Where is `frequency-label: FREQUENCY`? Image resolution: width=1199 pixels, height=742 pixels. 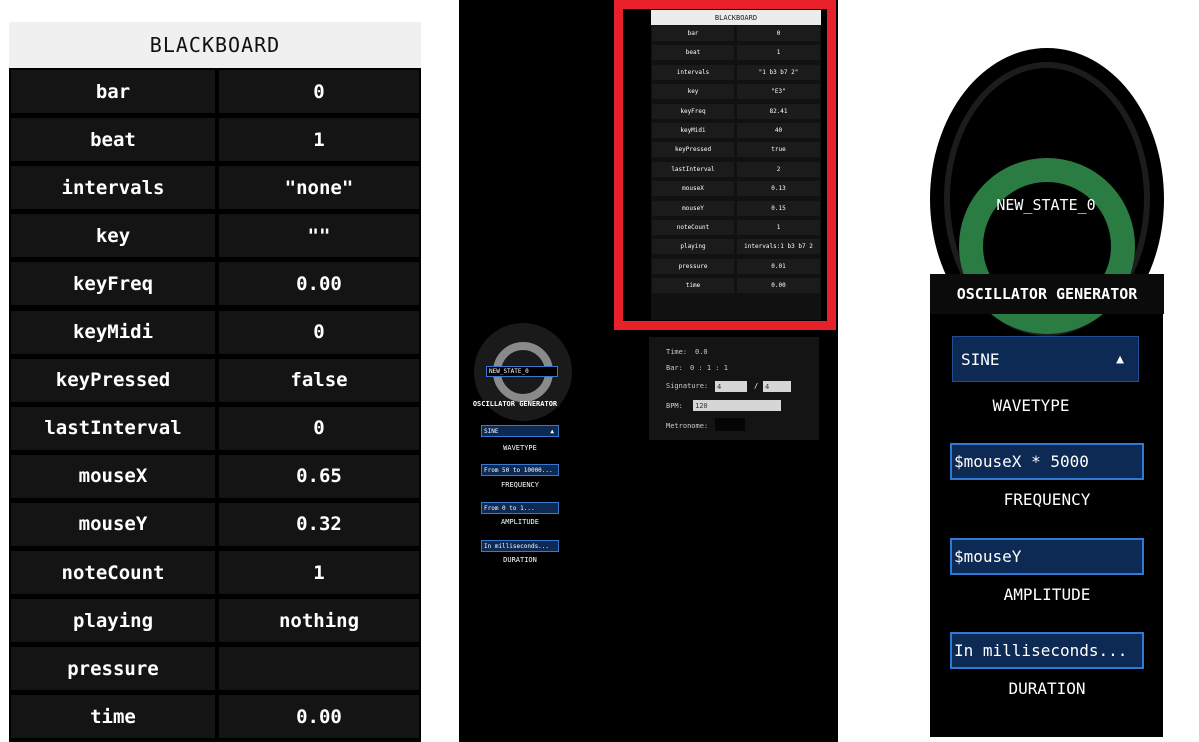 frequency-label: FREQUENCY is located at coordinates (1047, 499).